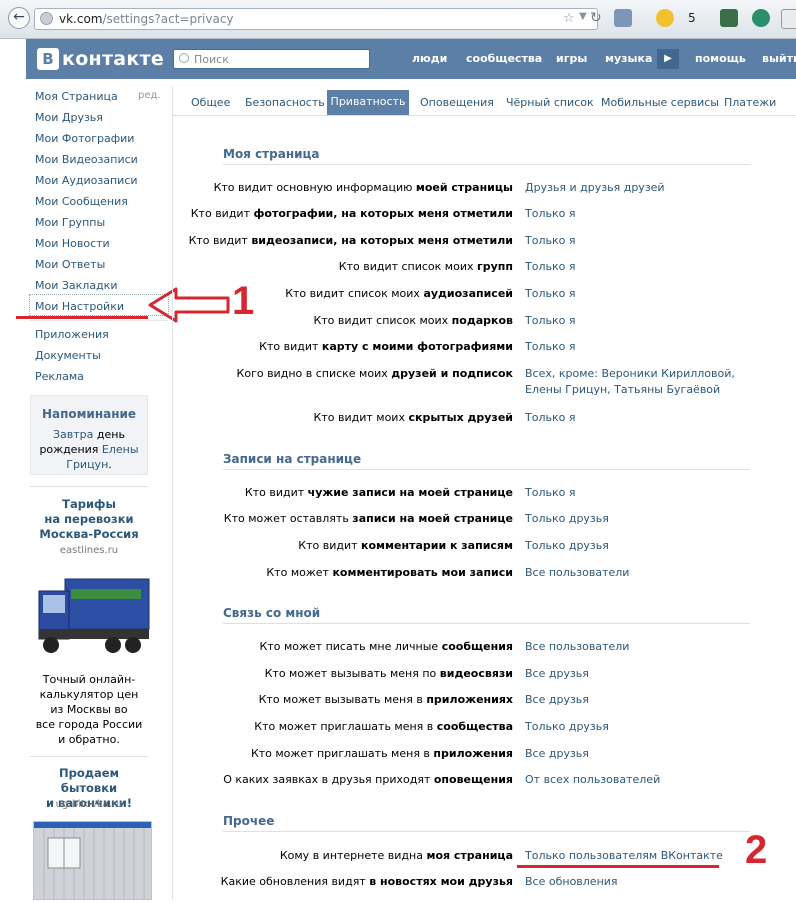 Image resolution: width=796 pixels, height=902 pixels. I want to click on url-path: /settings?act=privacy, so click(168, 19).